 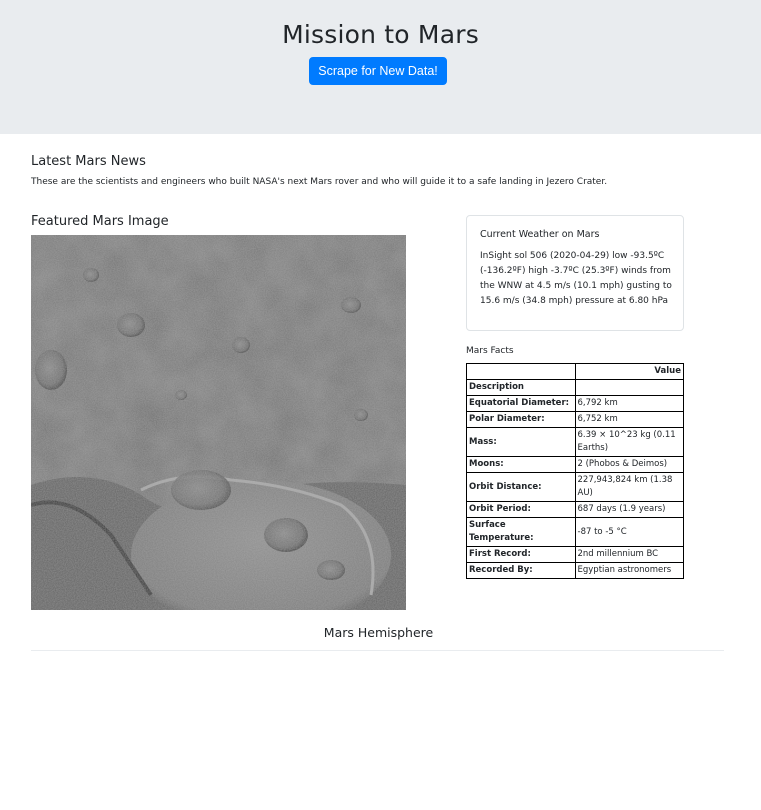 I want to click on table-row: Mass: 6.39 × 10^23 kg (0.11 Earths), so click(x=575, y=442).